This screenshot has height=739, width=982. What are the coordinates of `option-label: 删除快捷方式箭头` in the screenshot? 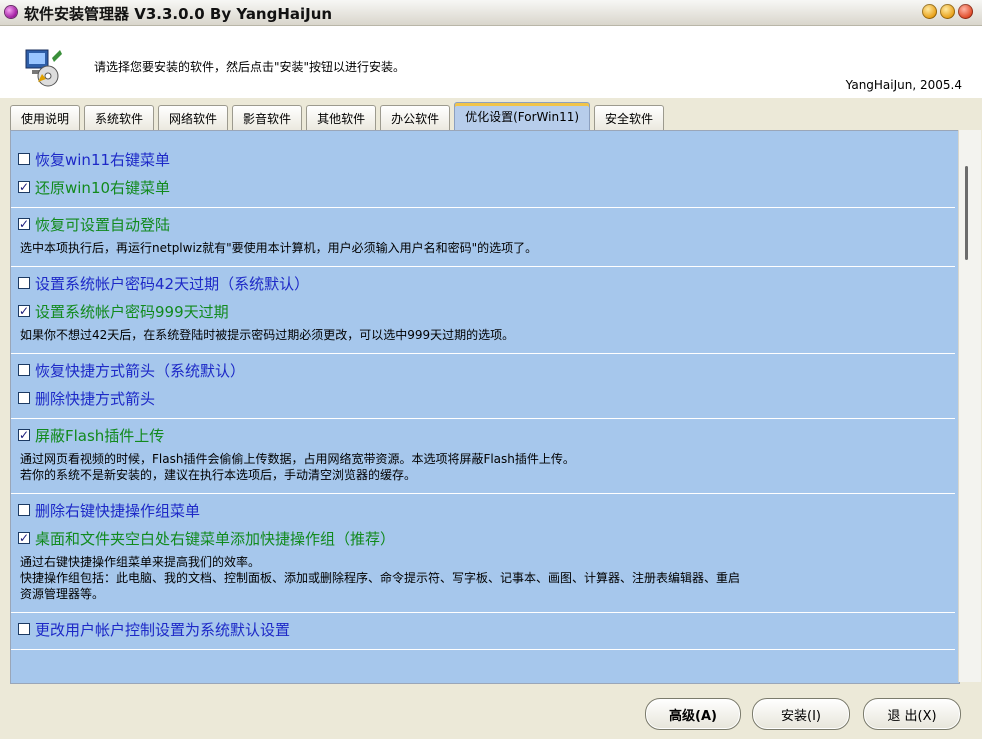 It's located at (95, 398).